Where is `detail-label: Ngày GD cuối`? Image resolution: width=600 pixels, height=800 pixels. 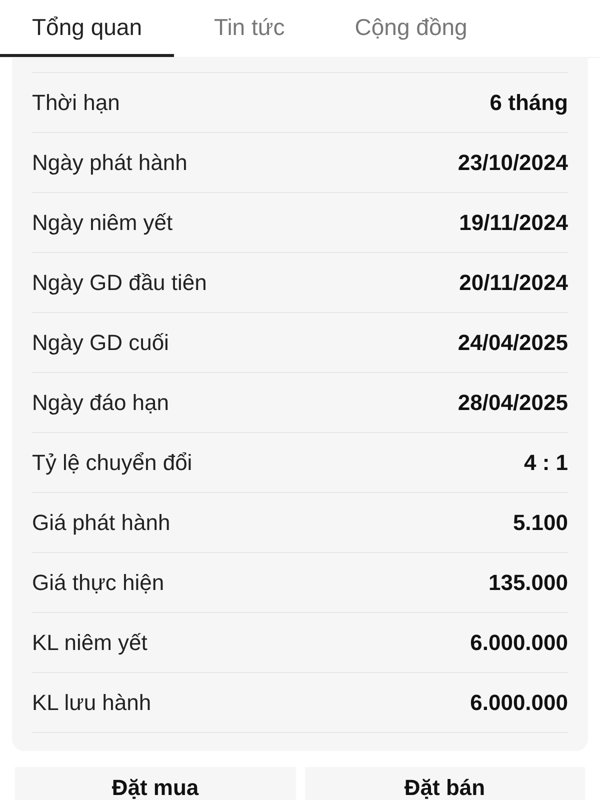 detail-label: Ngày GD cuối is located at coordinates (100, 343).